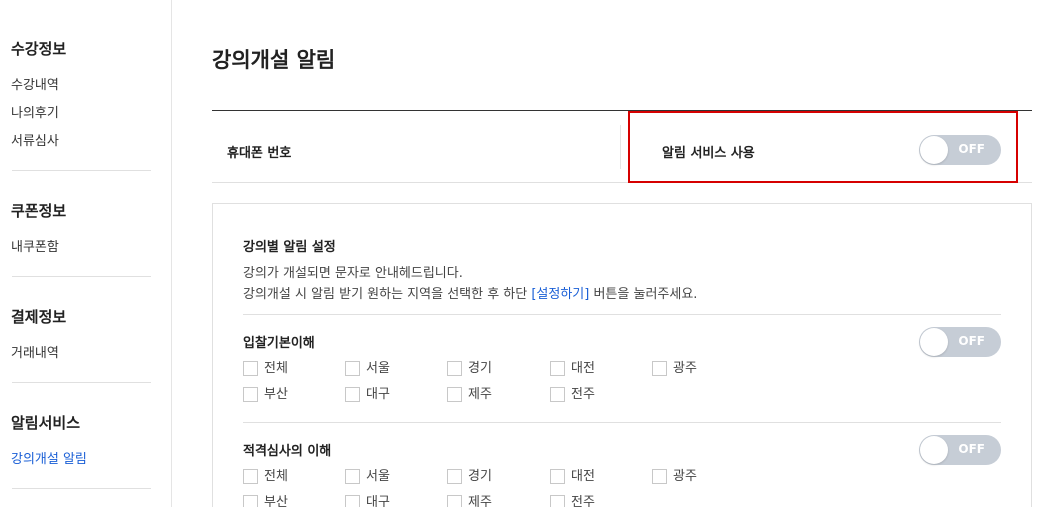  What do you see at coordinates (39, 49) in the screenshot?
I see `sidebar-group-title-course: 수강정보` at bounding box center [39, 49].